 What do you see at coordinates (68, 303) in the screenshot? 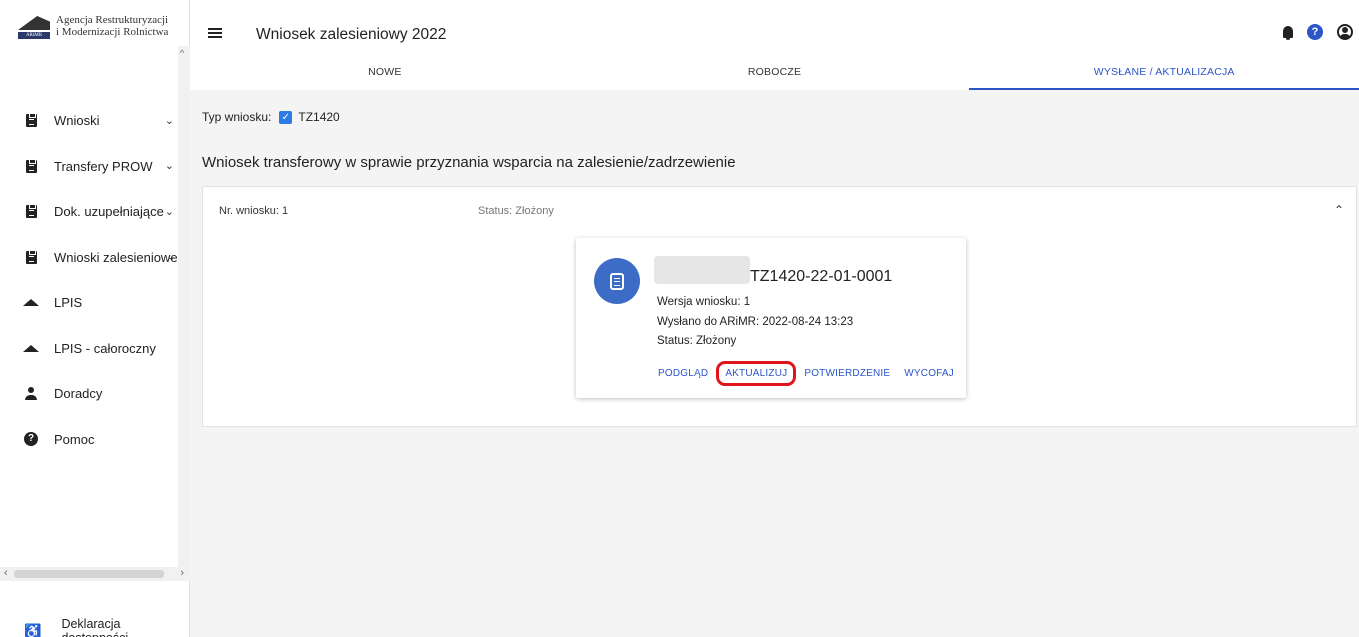
I see `sidebar-item-label: LPIS` at bounding box center [68, 303].